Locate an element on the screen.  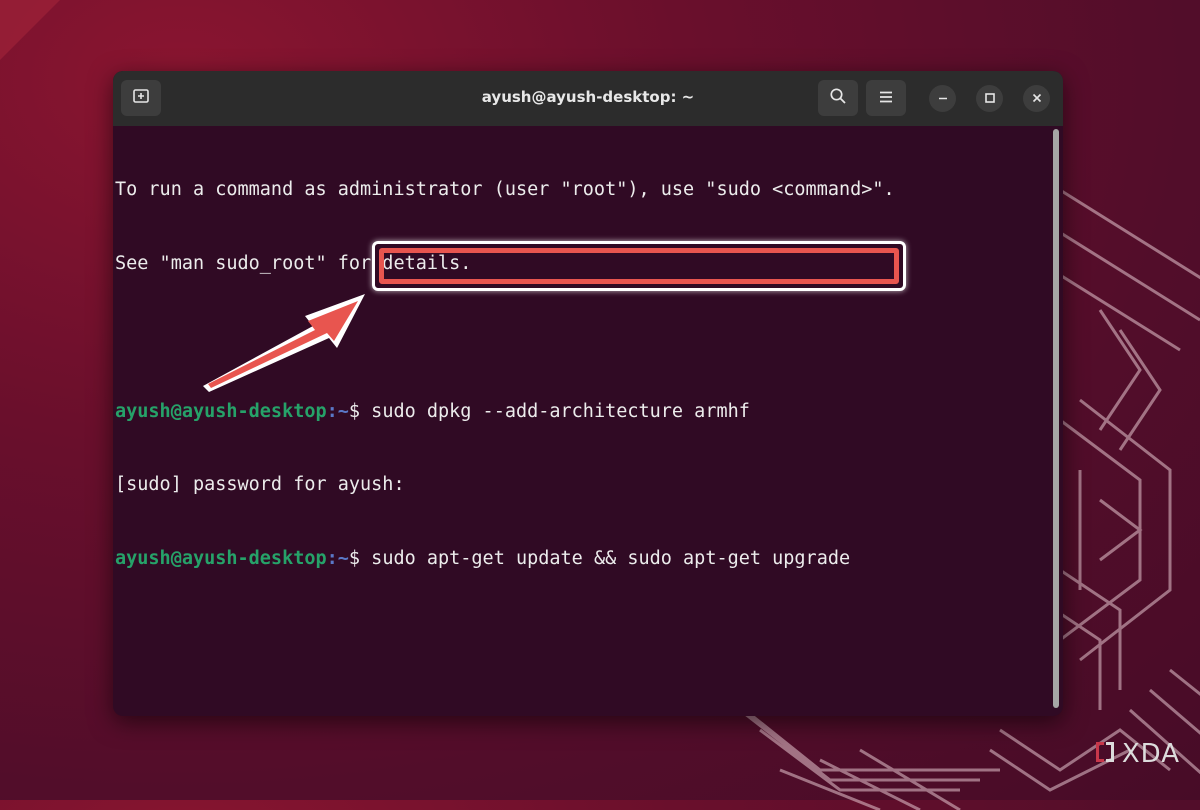
search-button is located at coordinates (838, 98).